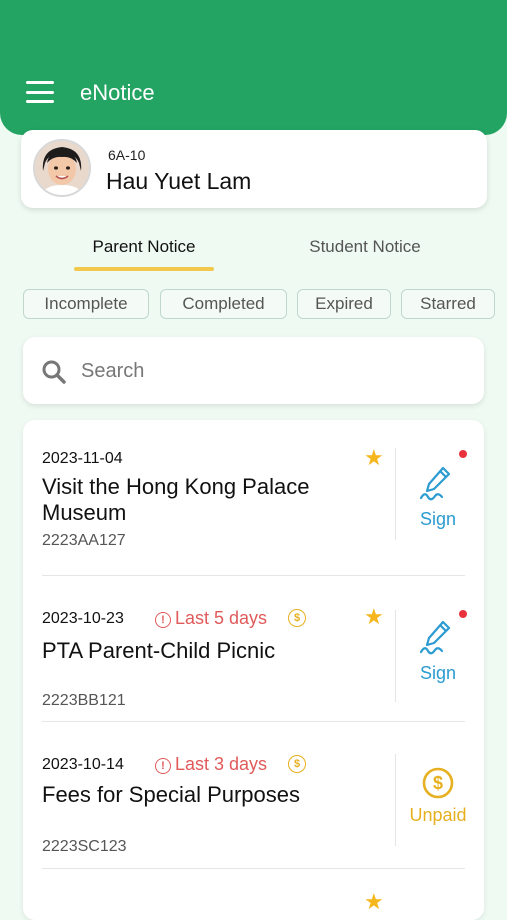 This screenshot has width=507, height=920. I want to click on filter-completed: Completed, so click(223, 304).